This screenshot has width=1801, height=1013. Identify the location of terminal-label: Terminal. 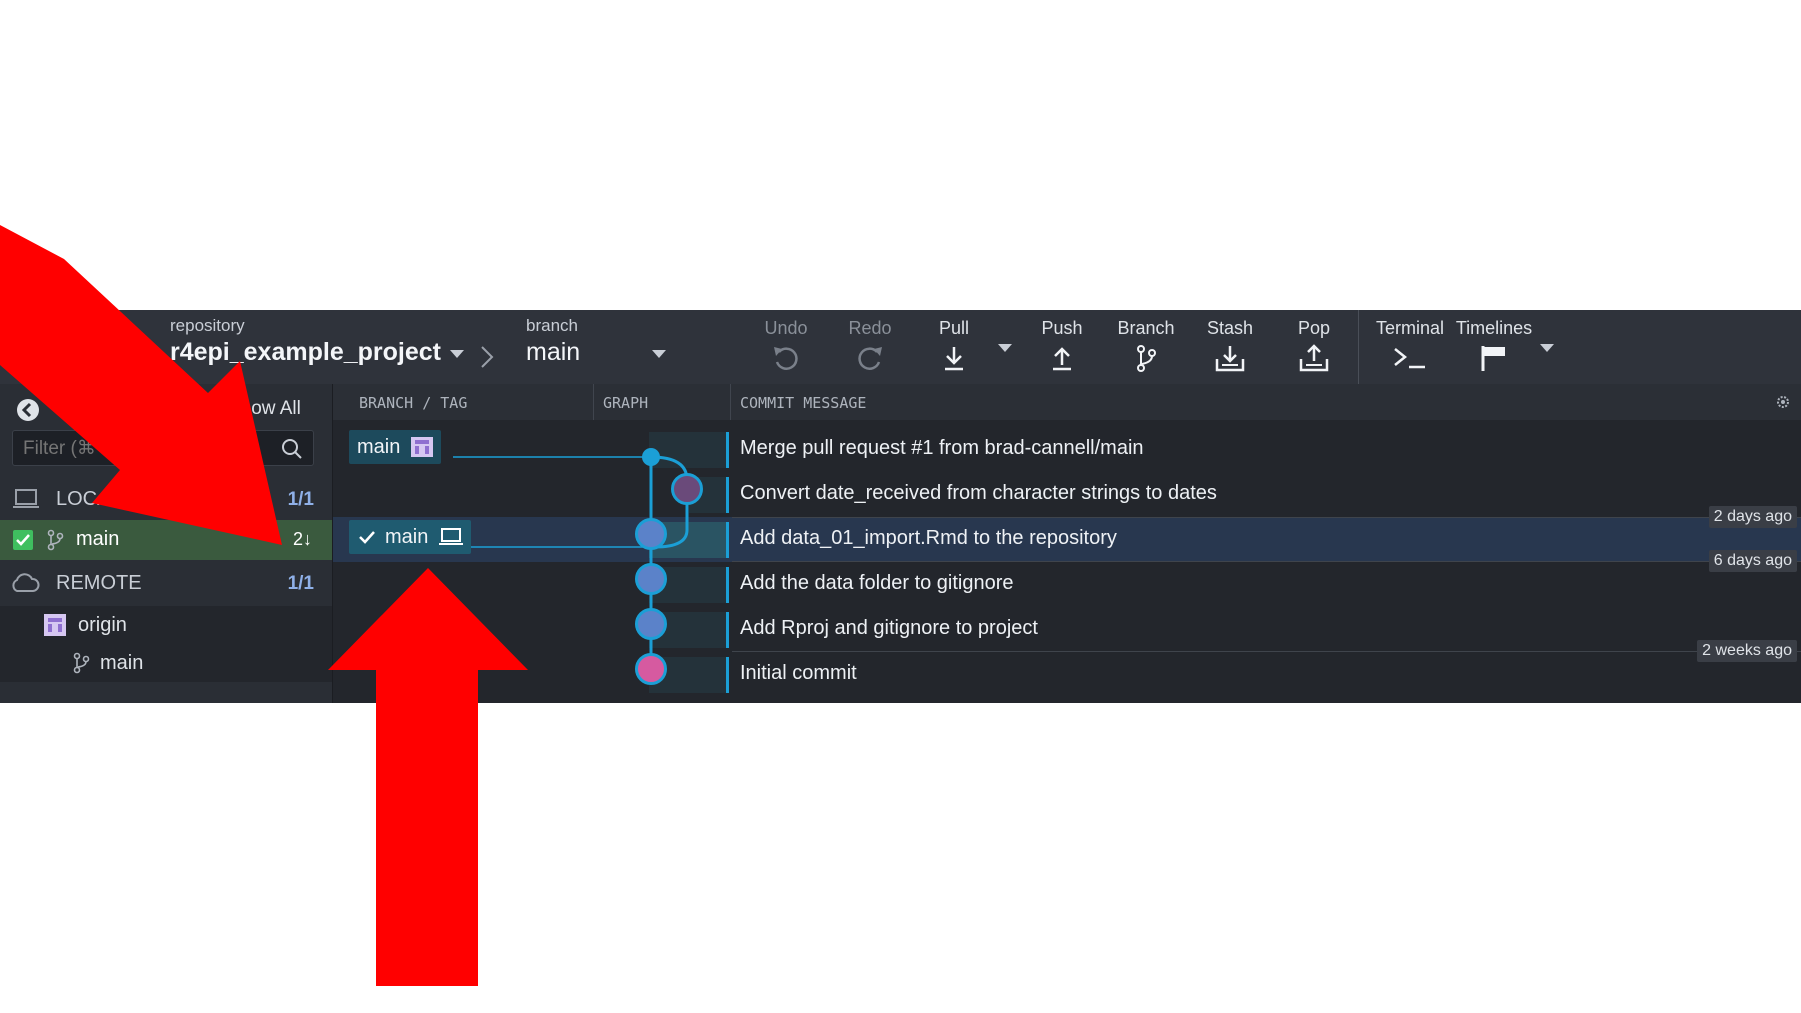
(1410, 328).